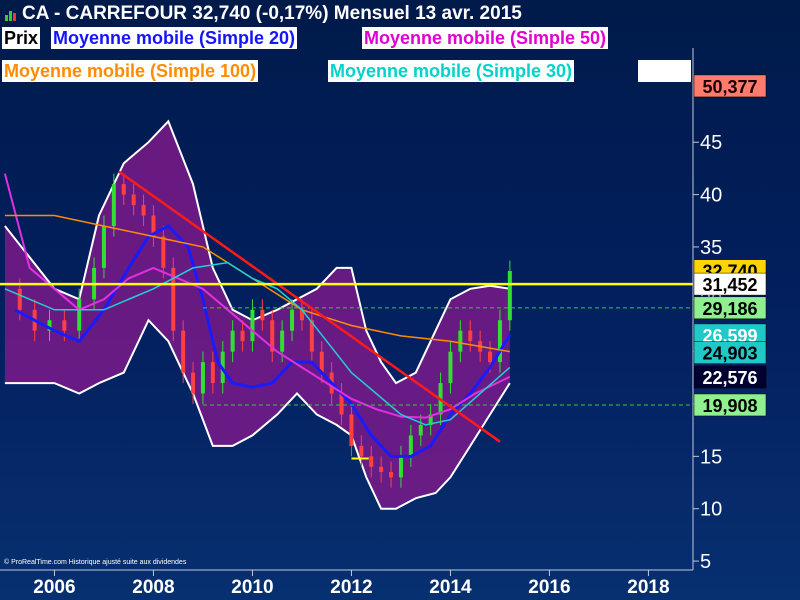 The image size is (800, 600). What do you see at coordinates (451, 71) in the screenshot?
I see `indicator-label: Moyenne mobile (Simple 30)` at bounding box center [451, 71].